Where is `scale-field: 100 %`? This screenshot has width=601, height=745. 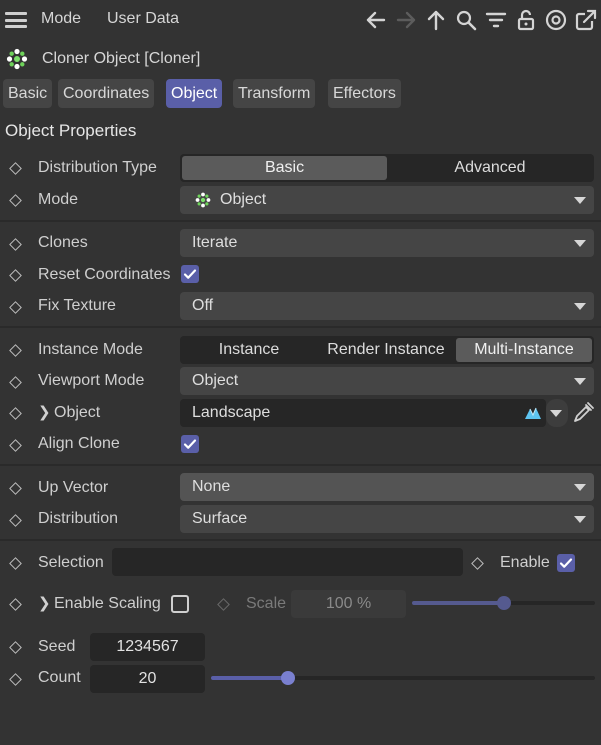 scale-field: 100 % is located at coordinates (348, 604).